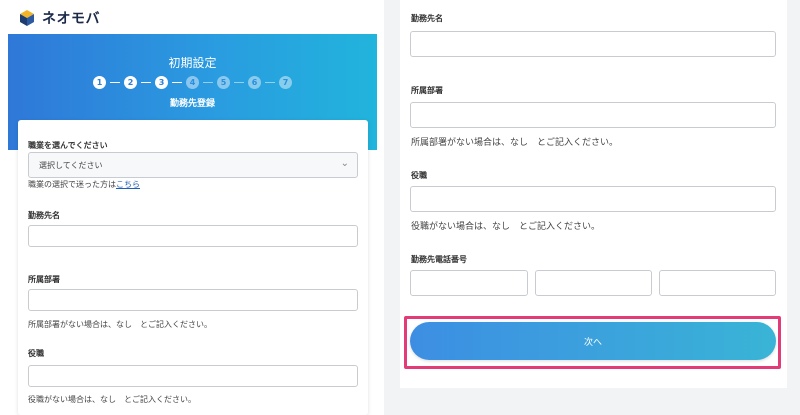 The width and height of the screenshot is (800, 415). Describe the element at coordinates (344, 163) in the screenshot. I see `chevron-down-icon: ⌄` at that location.